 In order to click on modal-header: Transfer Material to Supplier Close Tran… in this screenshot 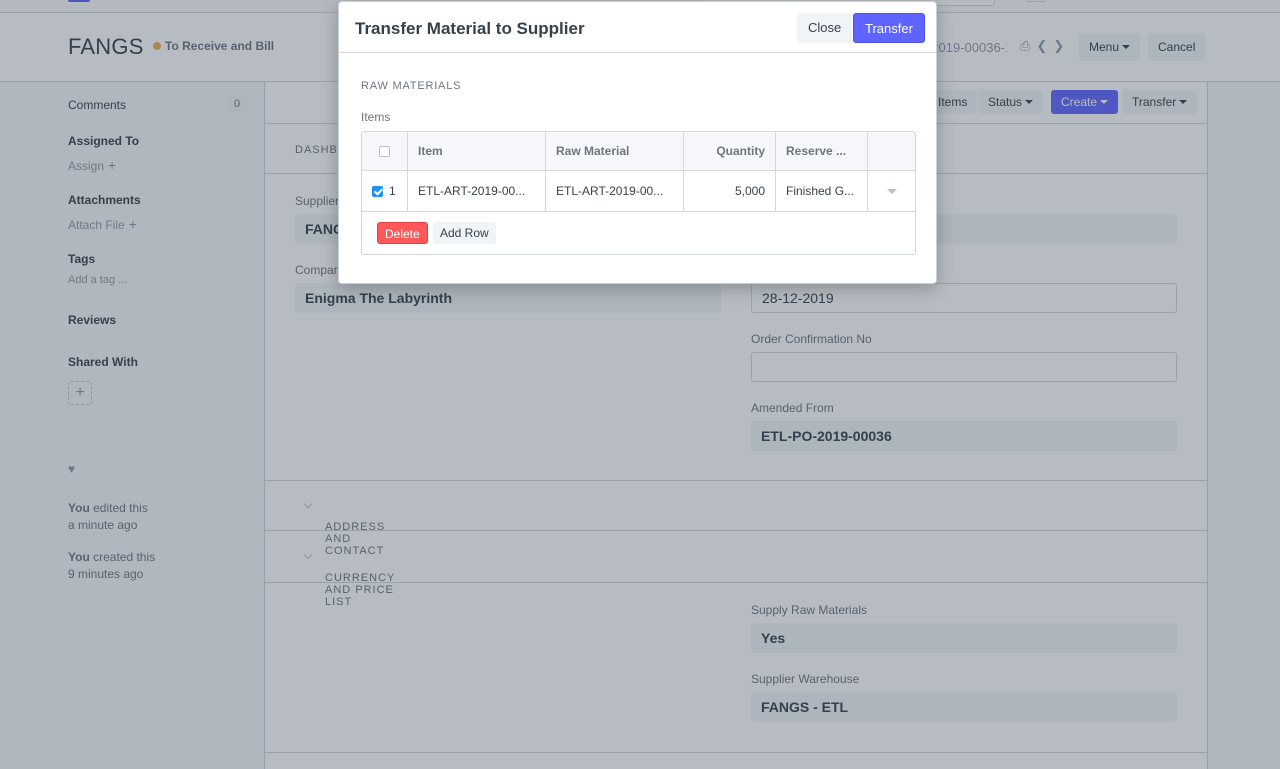, I will do `click(637, 27)`.